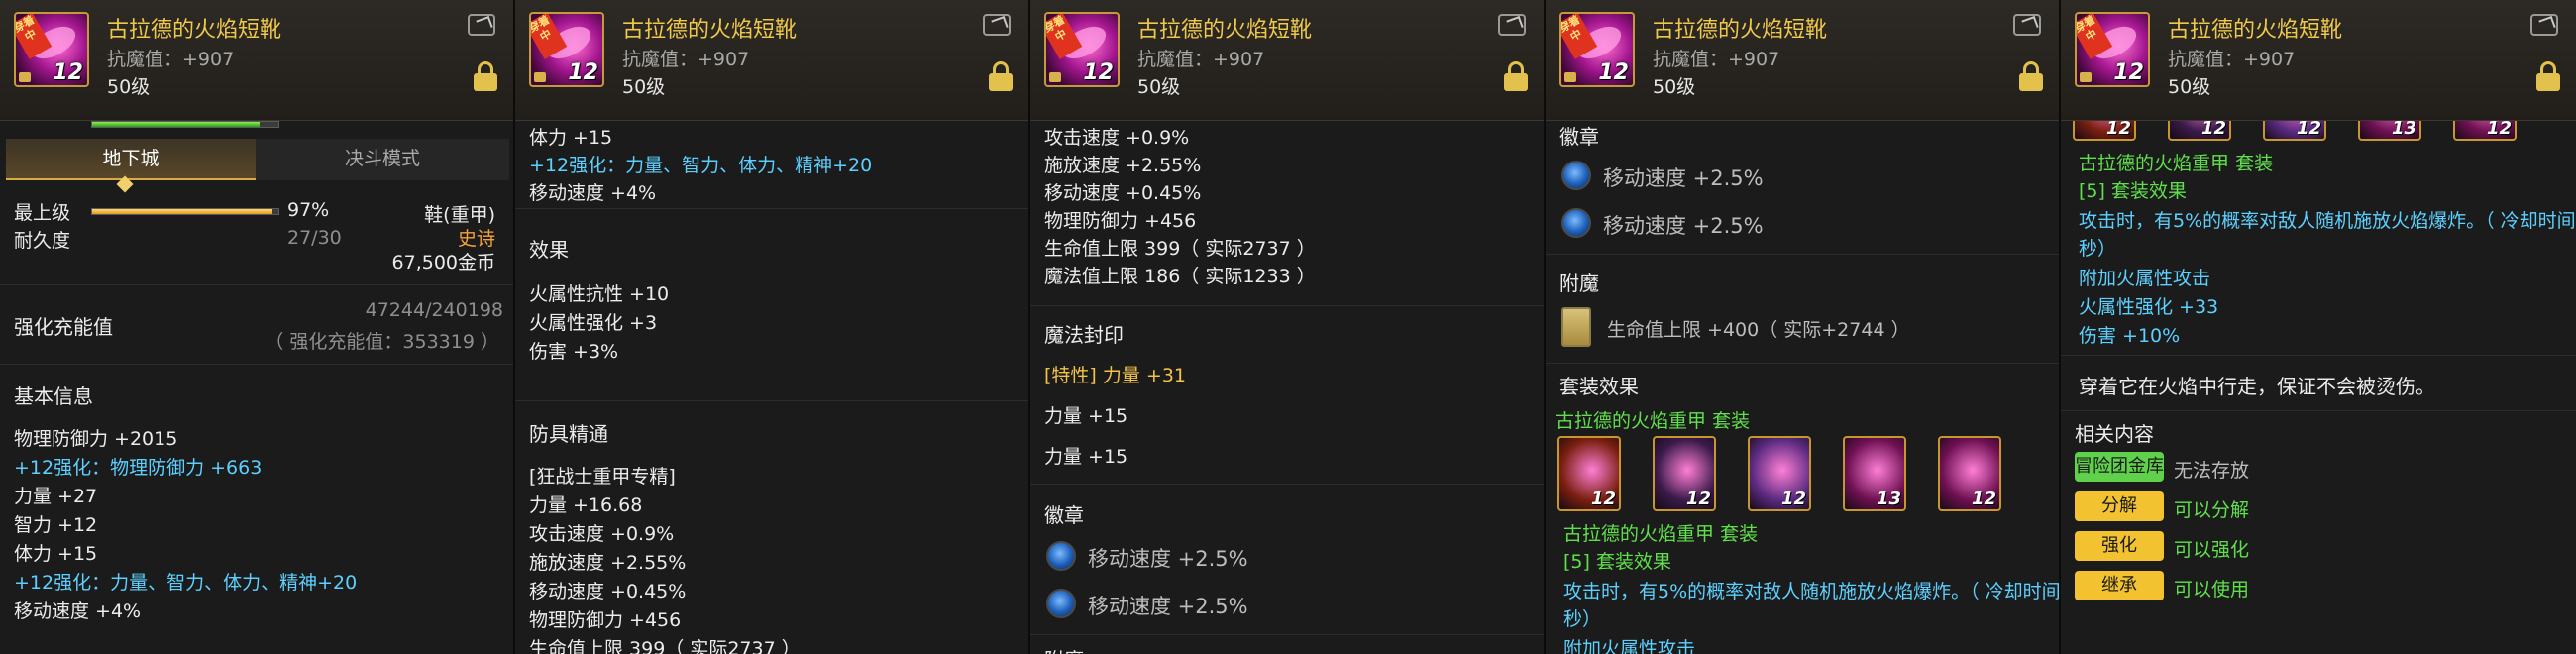 The image size is (2576, 654). What do you see at coordinates (605, 620) in the screenshot?
I see `armor-line: 物理防御力 +456` at bounding box center [605, 620].